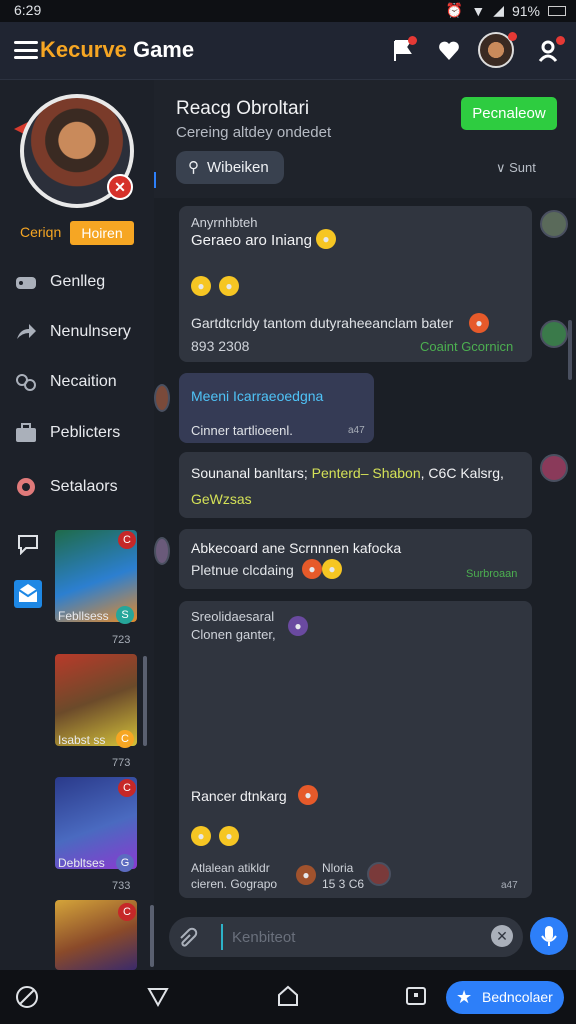 Image resolution: width=576 pixels, height=1024 pixels. What do you see at coordinates (516, 168) in the screenshot?
I see `sort-dropdown: ∨ Sunt` at bounding box center [516, 168].